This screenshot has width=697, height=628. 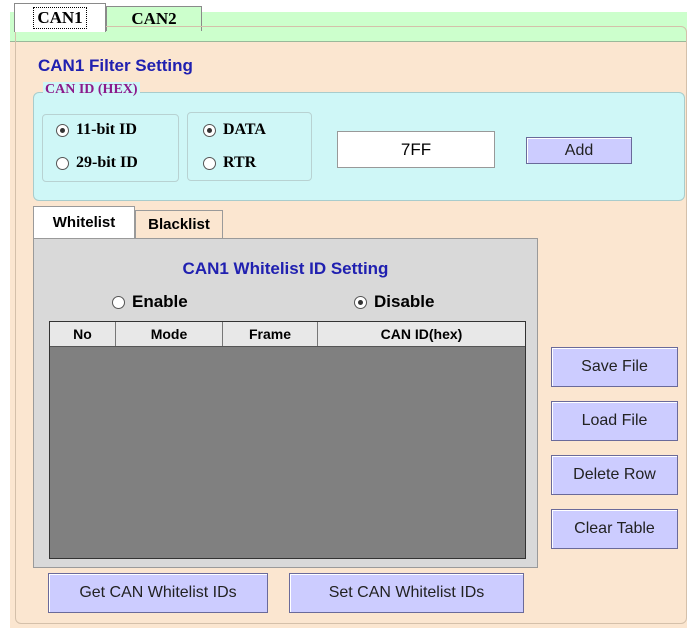 What do you see at coordinates (62, 130) in the screenshot?
I see `radio-11bit-button` at bounding box center [62, 130].